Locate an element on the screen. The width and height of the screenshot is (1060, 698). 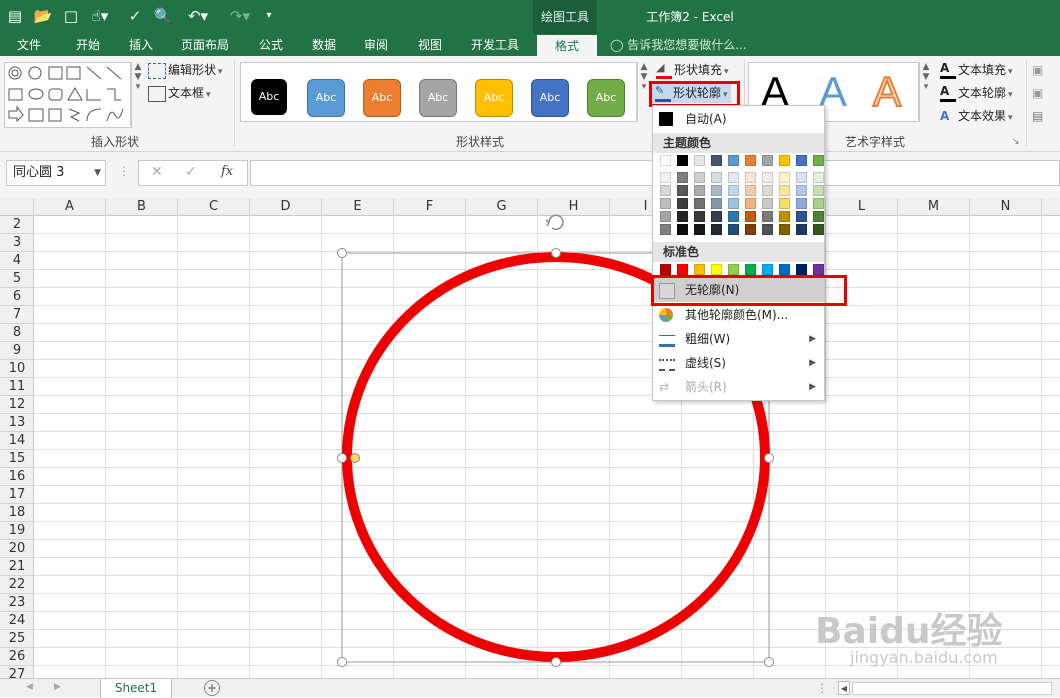
insert-function-icon: fx is located at coordinates (227, 171).